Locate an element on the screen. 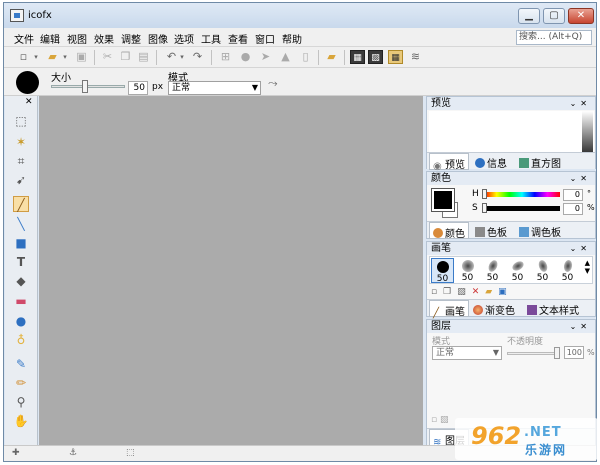 This screenshot has width=600, height=465. size-slider-thumb is located at coordinates (85, 86).